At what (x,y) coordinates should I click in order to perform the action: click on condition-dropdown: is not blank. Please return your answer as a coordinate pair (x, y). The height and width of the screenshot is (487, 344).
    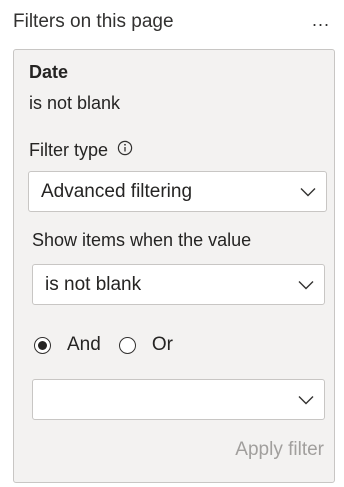
    Looking at the image, I should click on (178, 284).